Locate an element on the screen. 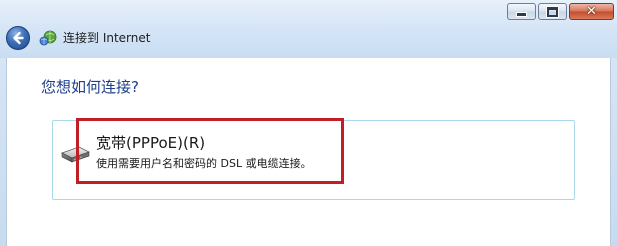 The width and height of the screenshot is (617, 246). broadband-modem-icon is located at coordinates (75, 154).